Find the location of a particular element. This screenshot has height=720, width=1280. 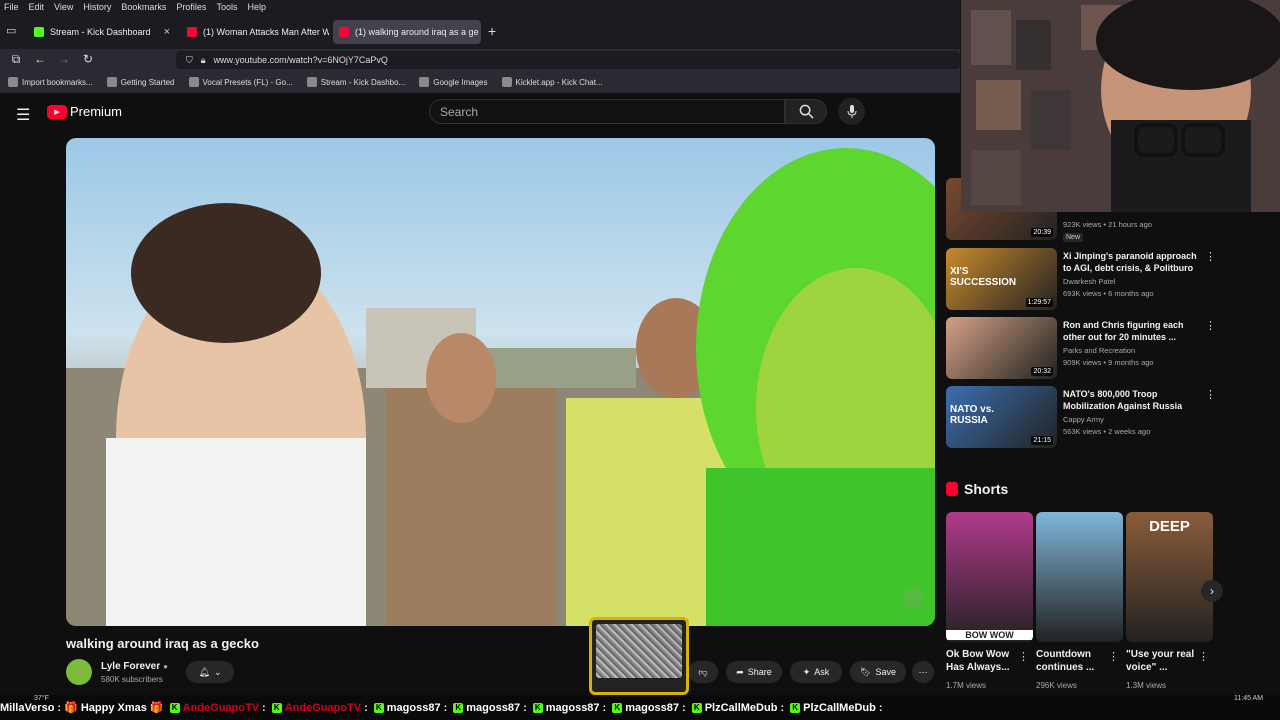

voice-search-button is located at coordinates (851, 111).